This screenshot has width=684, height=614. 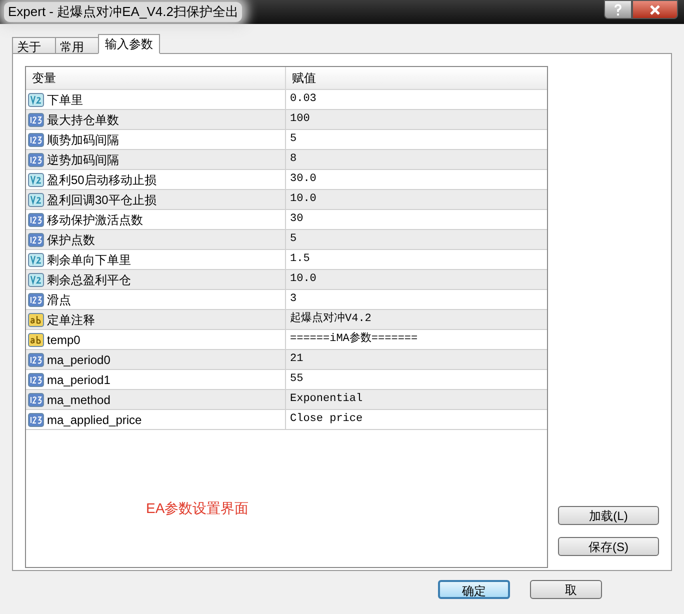 What do you see at coordinates (416, 359) in the screenshot?
I see `parameter-value: 21` at bounding box center [416, 359].